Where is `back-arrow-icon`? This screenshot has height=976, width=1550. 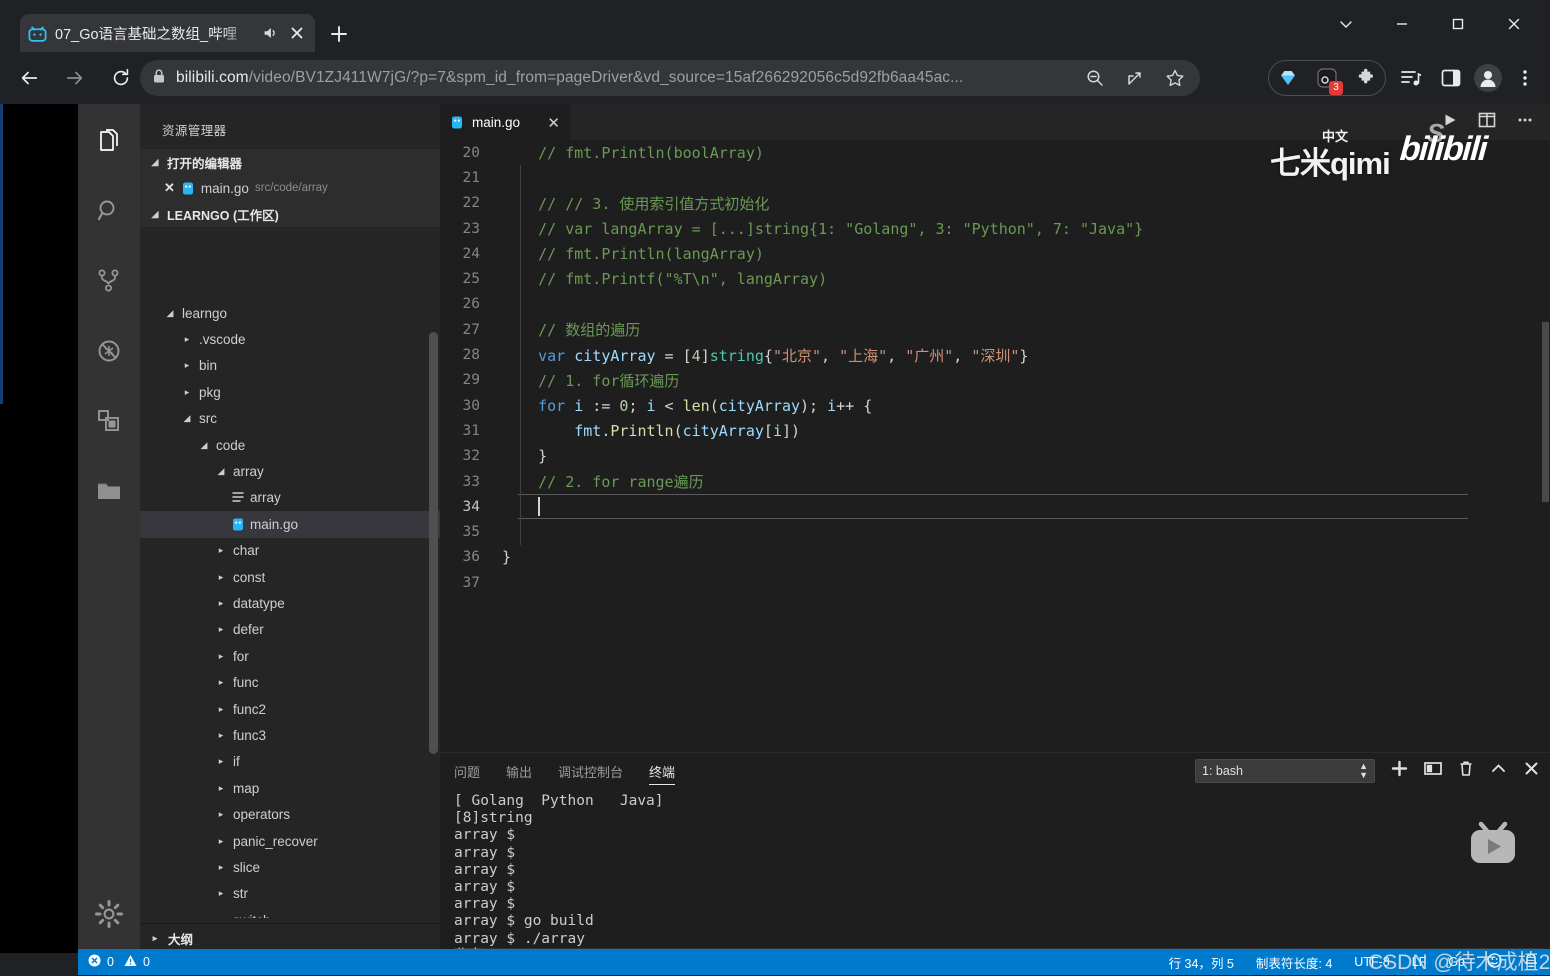
back-arrow-icon is located at coordinates (29, 78).